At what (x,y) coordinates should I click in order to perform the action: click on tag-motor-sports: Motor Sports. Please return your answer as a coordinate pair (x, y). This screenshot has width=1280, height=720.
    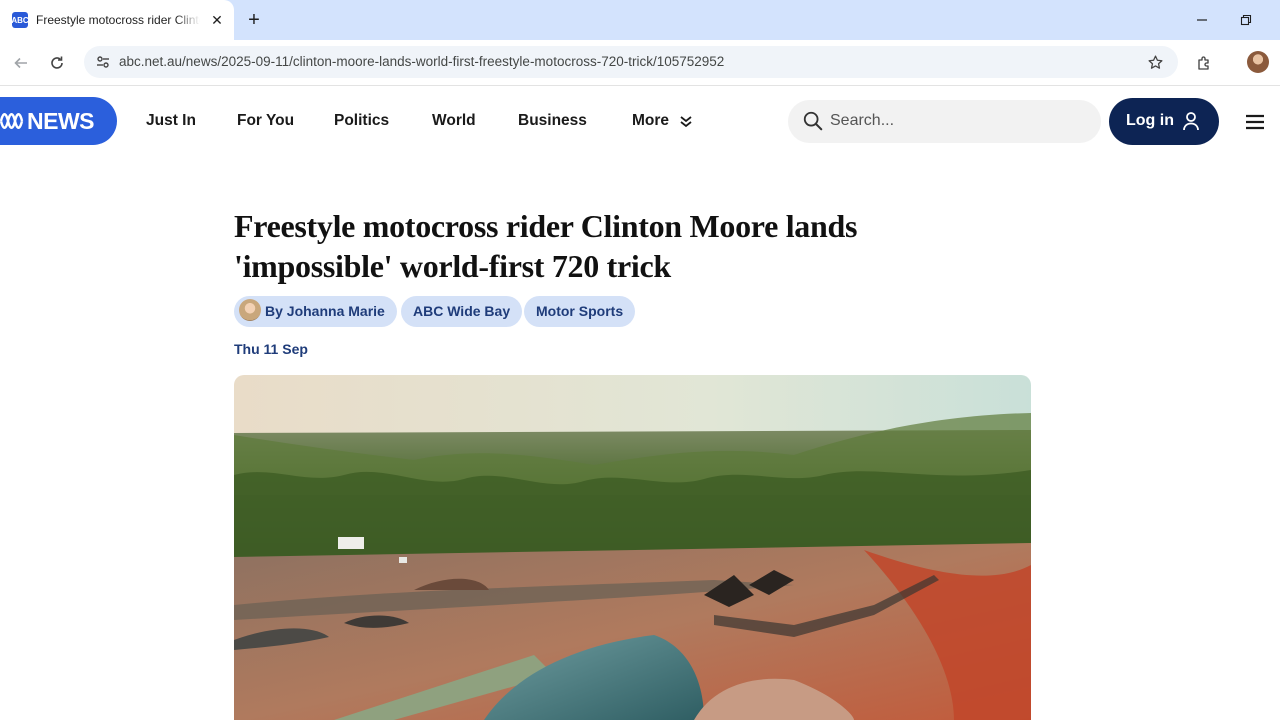
    Looking at the image, I should click on (580, 311).